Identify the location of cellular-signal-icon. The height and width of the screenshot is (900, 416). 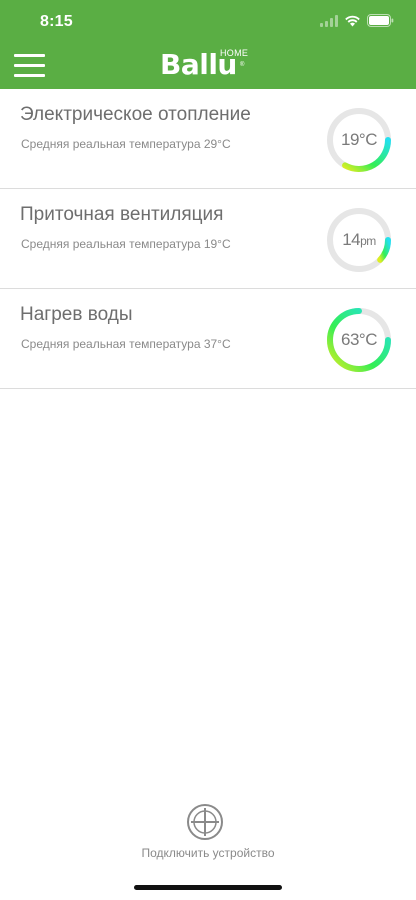
(329, 20).